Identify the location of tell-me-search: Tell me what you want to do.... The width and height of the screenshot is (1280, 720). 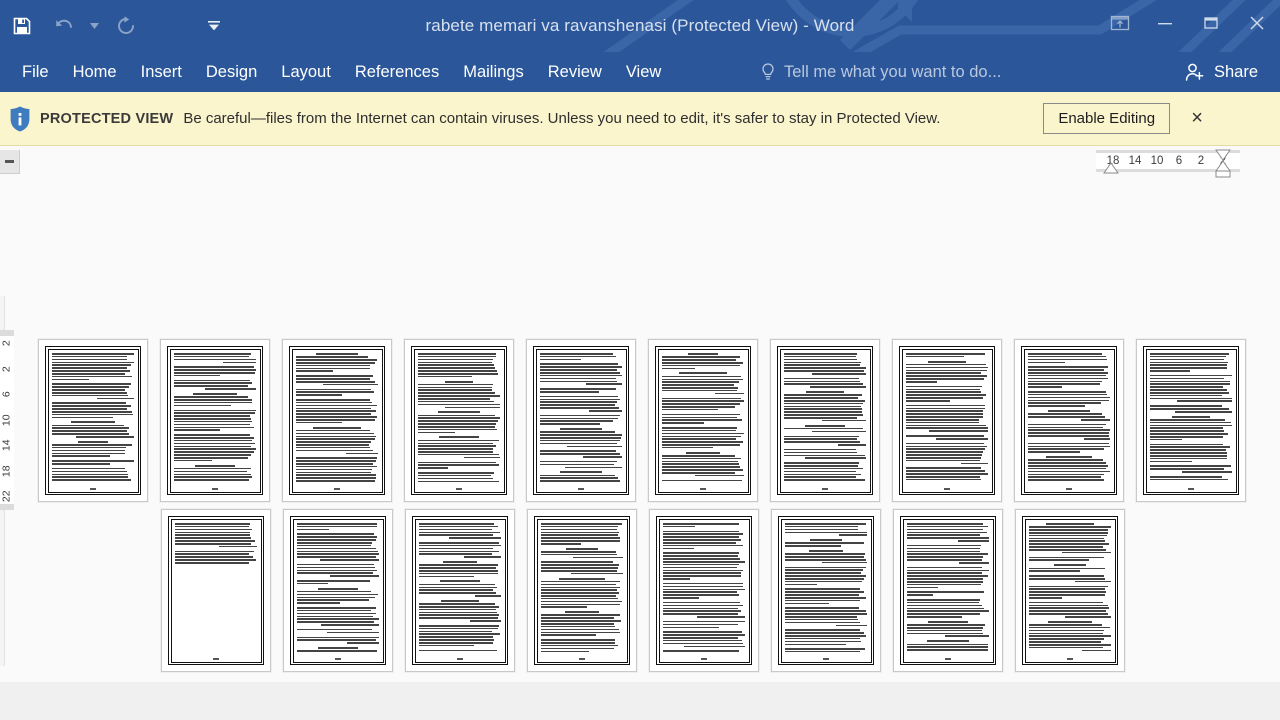
(880, 72).